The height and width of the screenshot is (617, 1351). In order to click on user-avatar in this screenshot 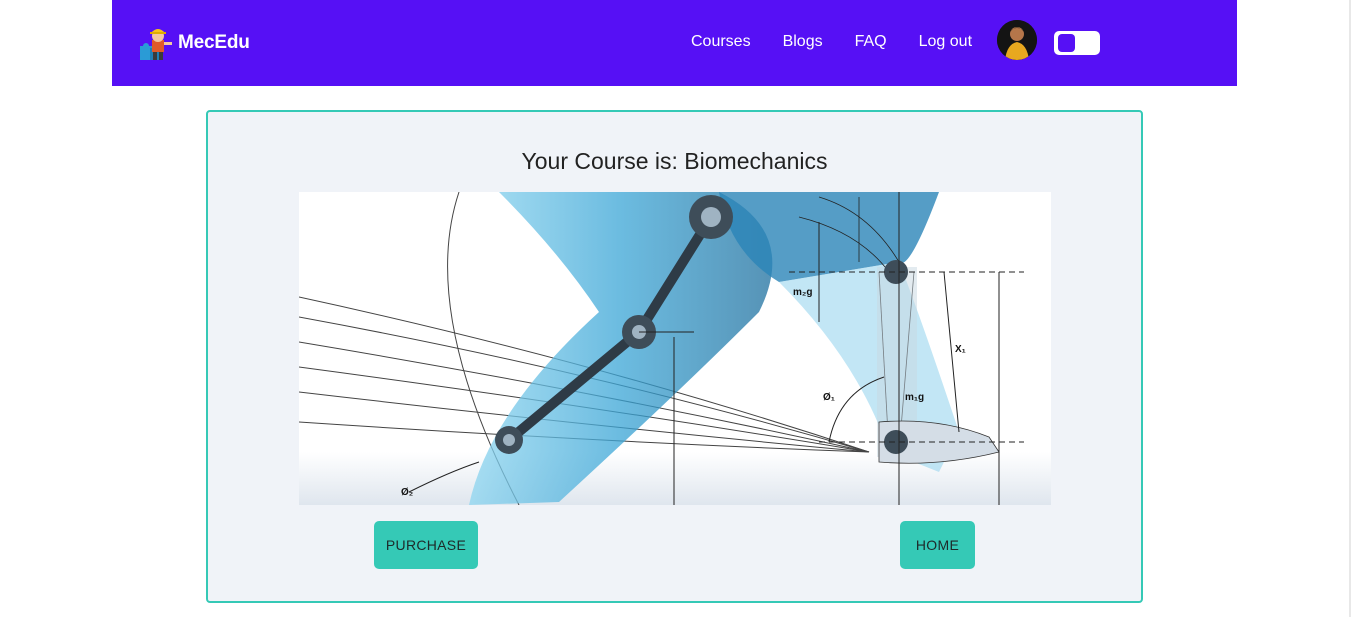, I will do `click(1017, 40)`.